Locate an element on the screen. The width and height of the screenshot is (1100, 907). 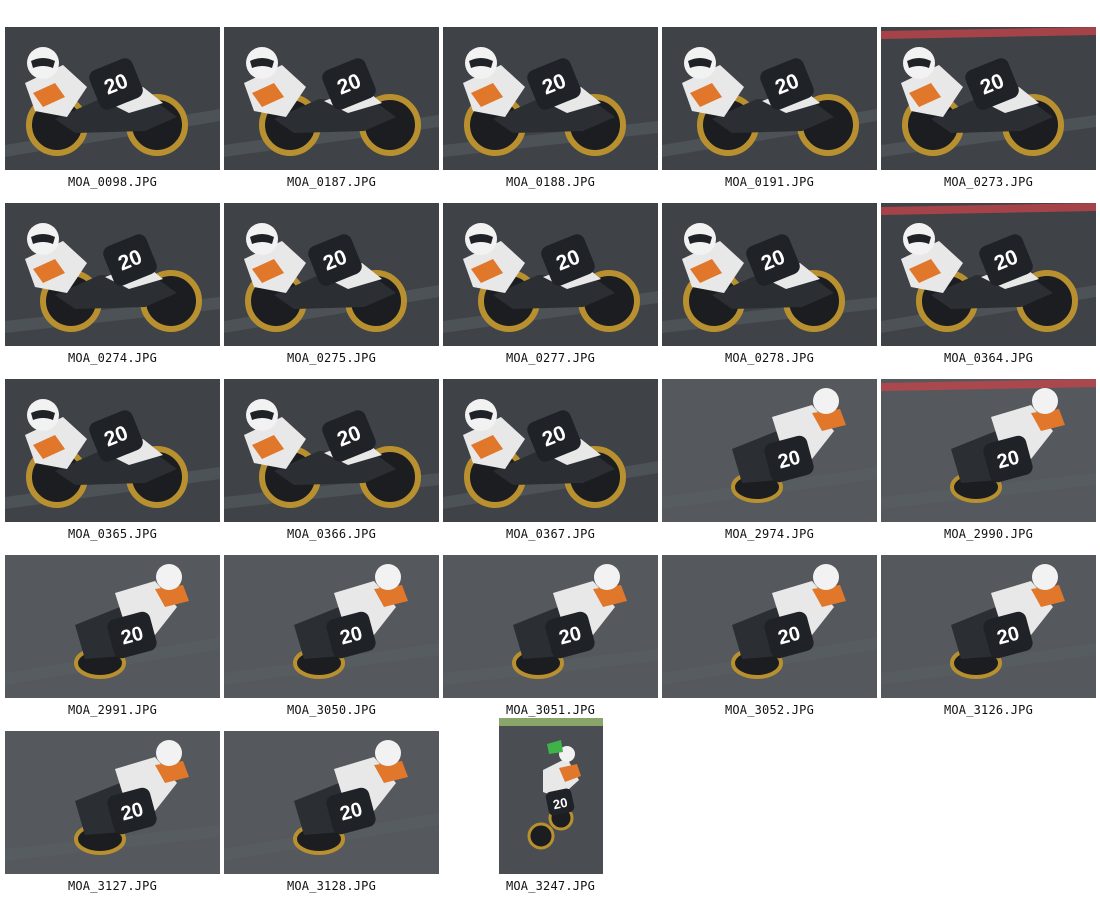
thumbnail-cell: 20 MOA_3051.JPG is located at coordinates (550, 643).